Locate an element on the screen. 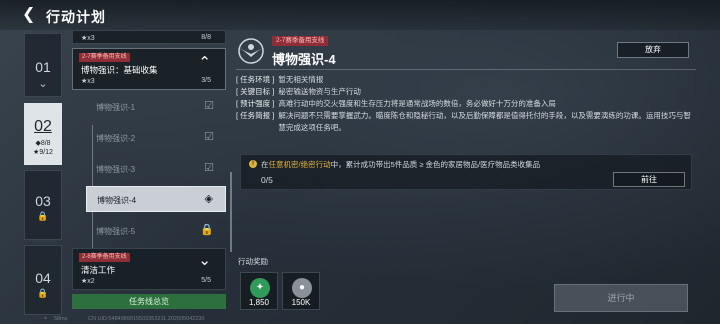 The width and height of the screenshot is (720, 324). quest-stars: ★x2 is located at coordinates (88, 281).